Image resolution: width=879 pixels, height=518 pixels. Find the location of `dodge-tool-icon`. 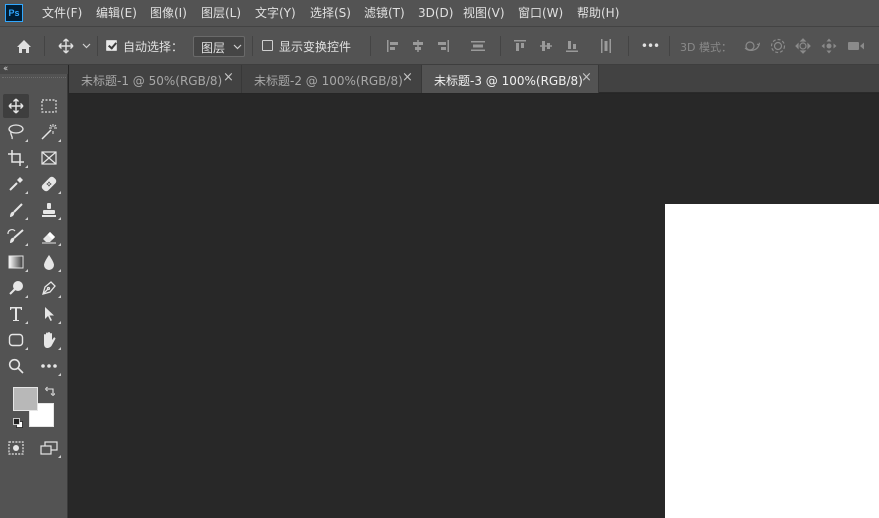

dodge-tool-icon is located at coordinates (16, 288).